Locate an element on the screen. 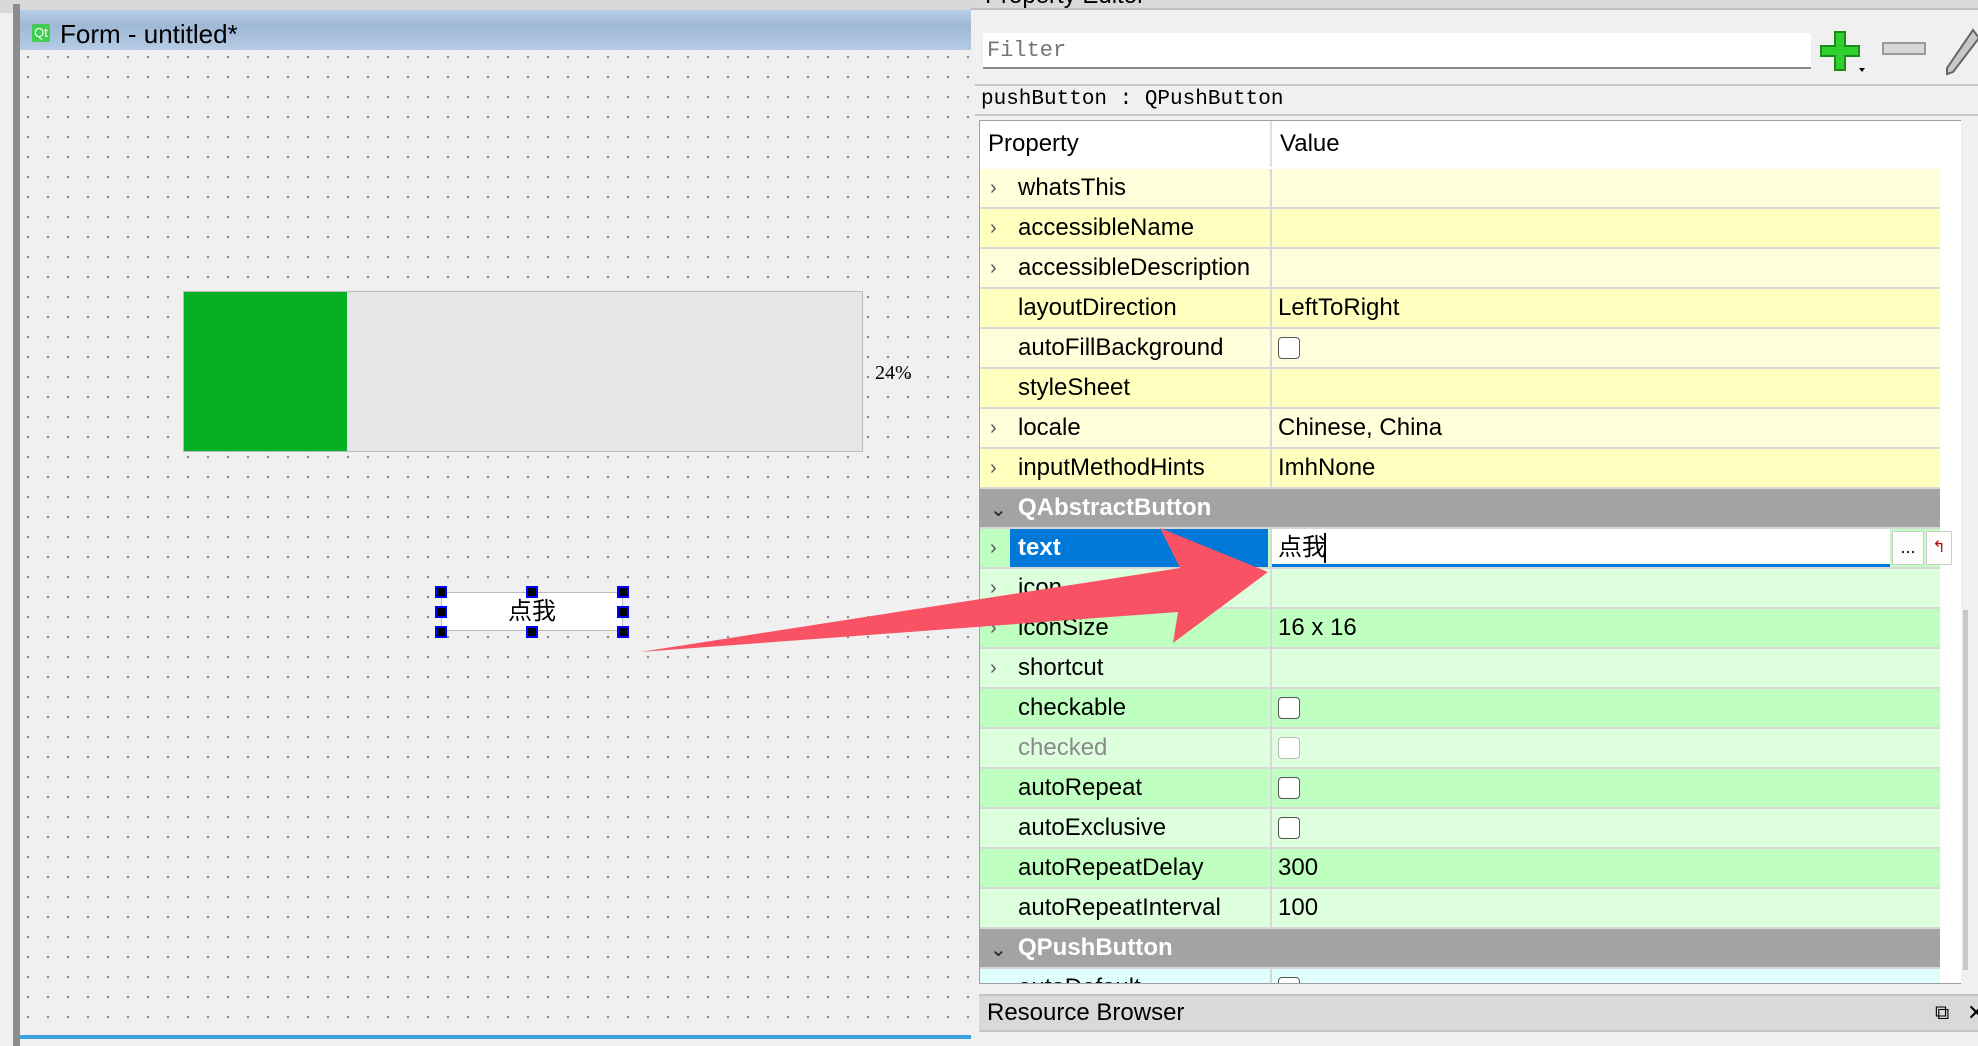 Image resolution: width=1978 pixels, height=1046 pixels. property-value: 300 is located at coordinates (1298, 868).